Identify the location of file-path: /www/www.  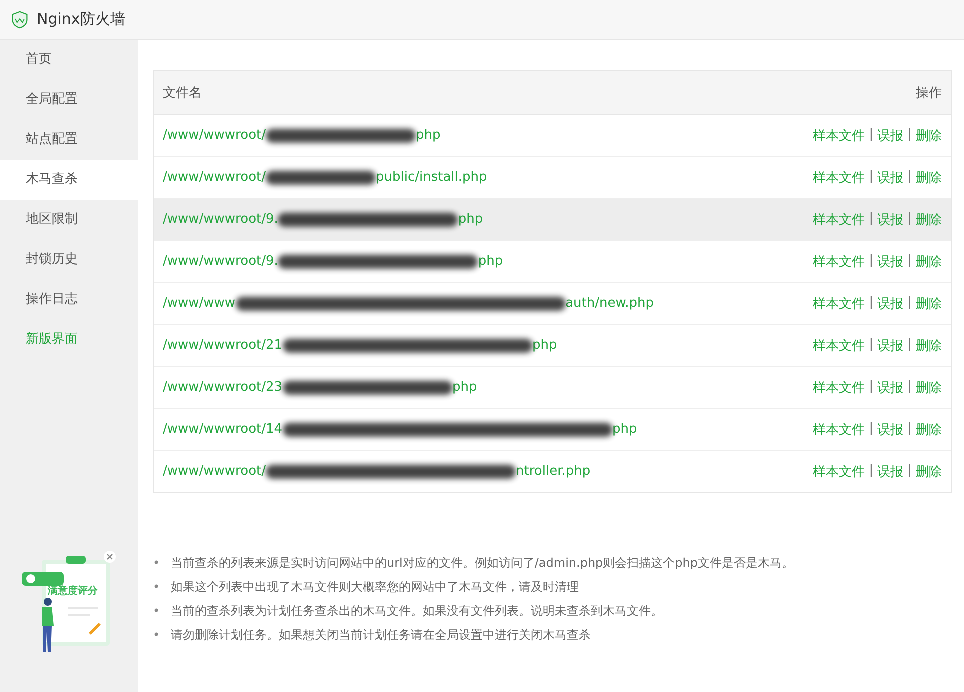
(199, 303).